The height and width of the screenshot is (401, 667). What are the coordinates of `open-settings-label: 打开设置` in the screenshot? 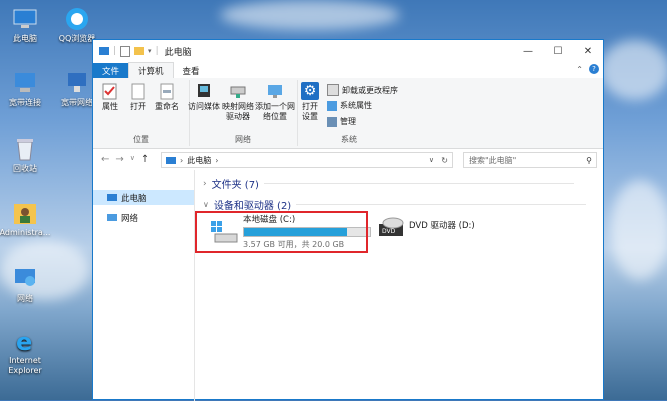 It's located at (310, 111).